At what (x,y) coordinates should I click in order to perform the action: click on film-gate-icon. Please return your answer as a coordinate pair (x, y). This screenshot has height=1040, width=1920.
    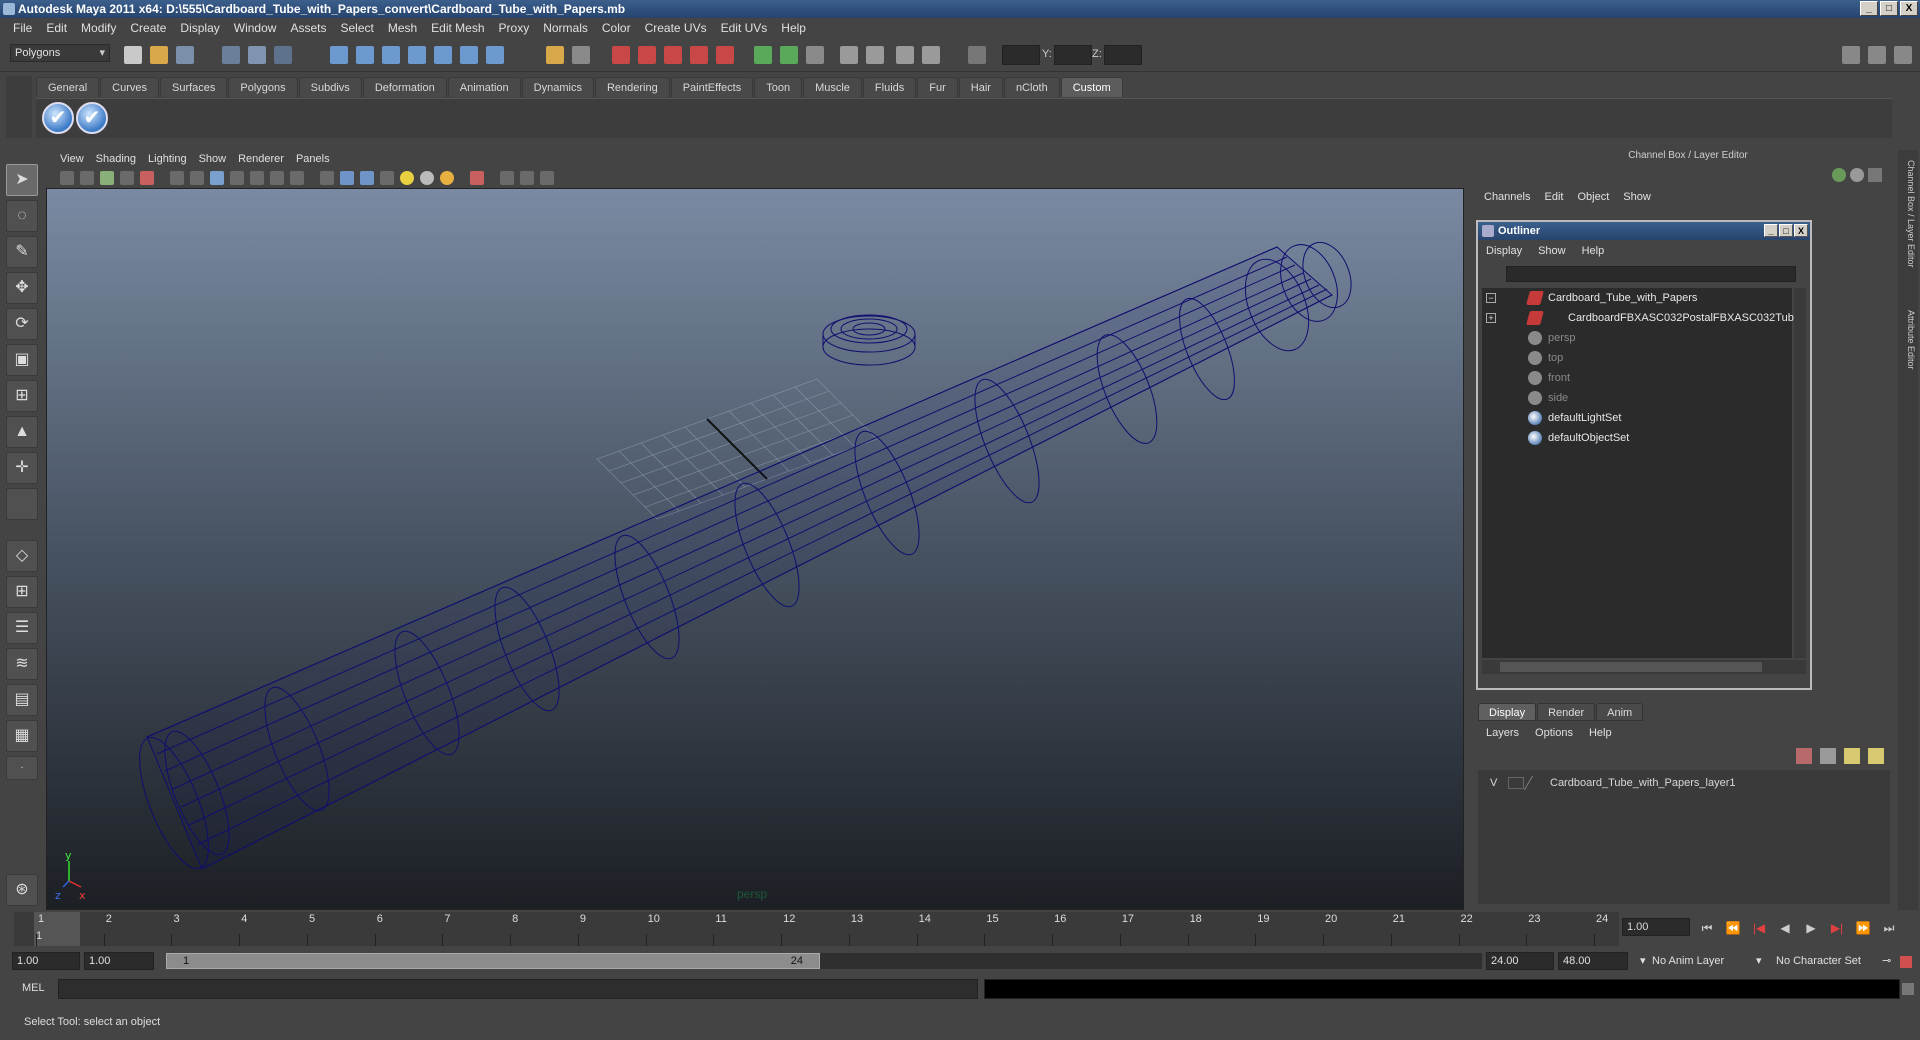
    Looking at the image, I should click on (197, 178).